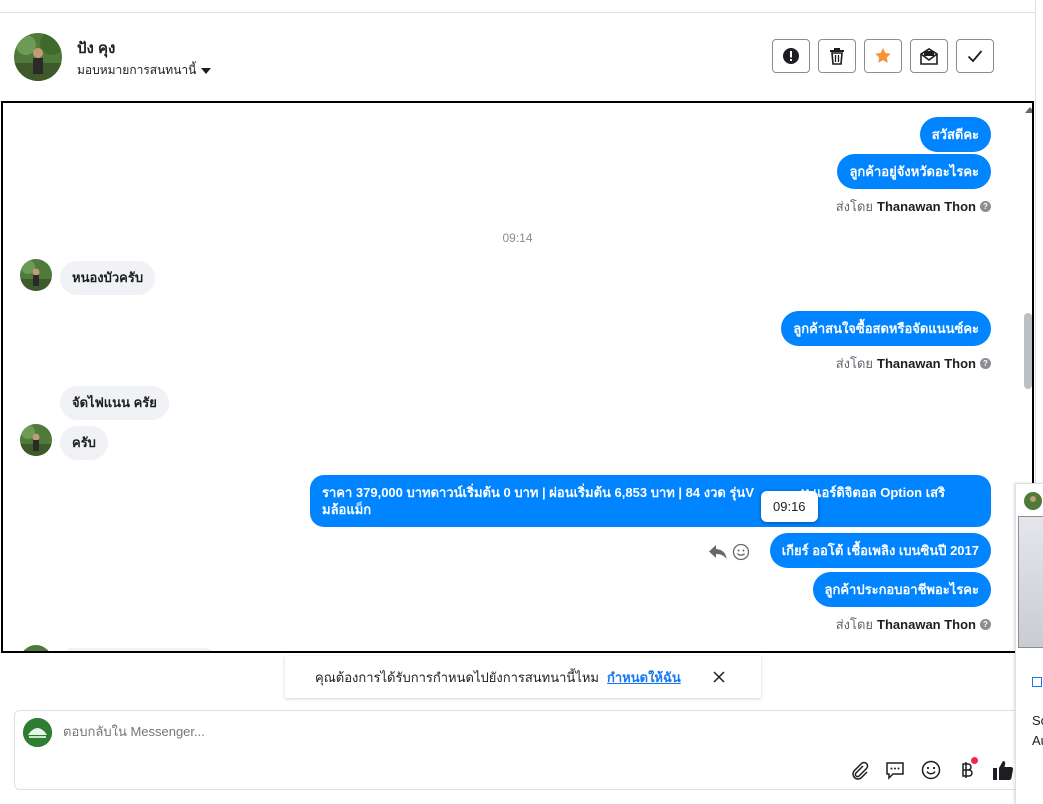 The image size is (1043, 804). What do you see at coordinates (1037, 740) in the screenshot?
I see `side-text: Au` at bounding box center [1037, 740].